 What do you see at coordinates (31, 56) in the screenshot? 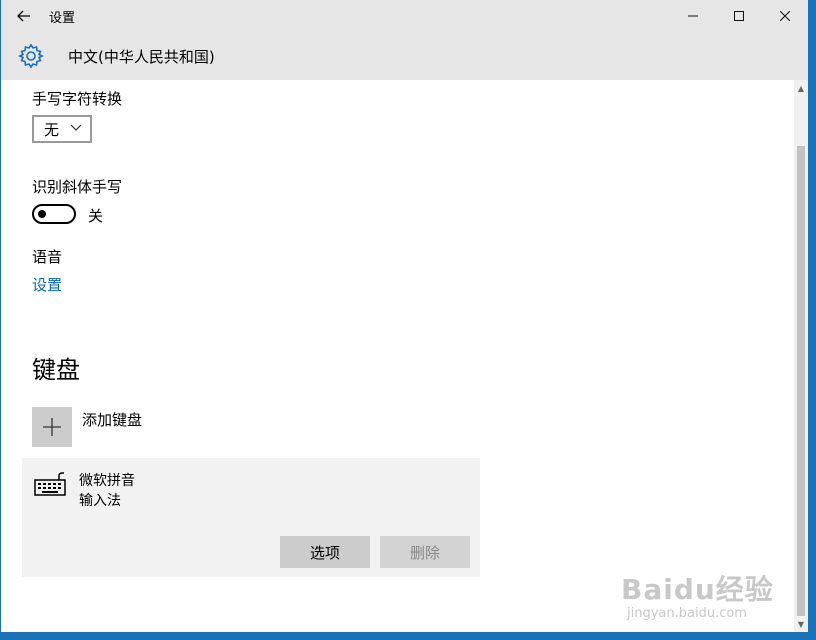
I see `gear-icon` at bounding box center [31, 56].